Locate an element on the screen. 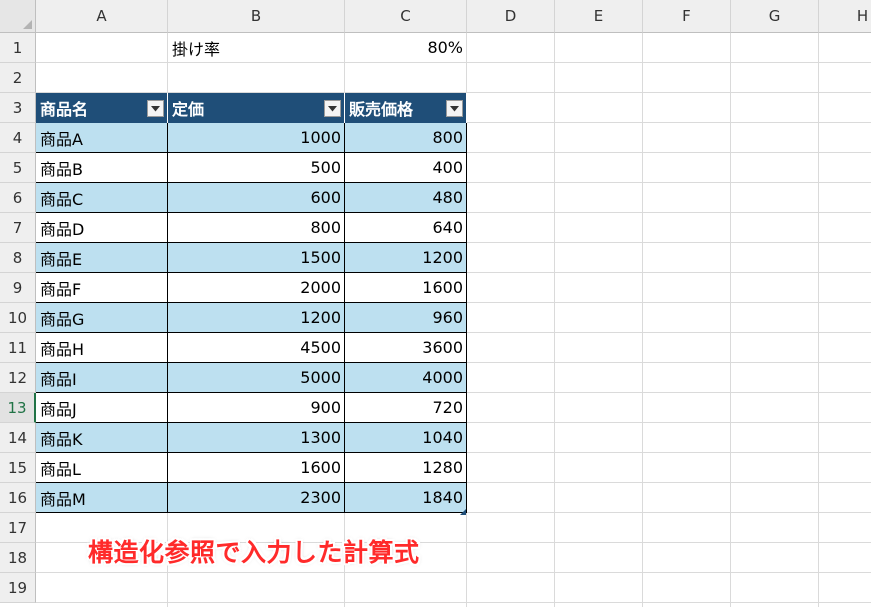 Image resolution: width=871 pixels, height=607 pixels. row-header-6: 6 is located at coordinates (18, 198).